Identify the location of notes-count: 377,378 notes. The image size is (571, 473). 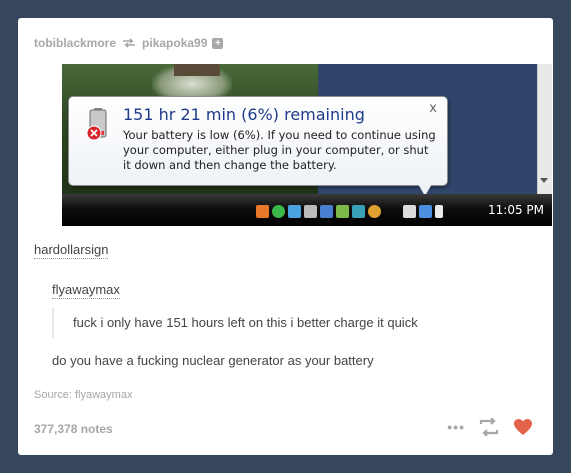
(73, 429).